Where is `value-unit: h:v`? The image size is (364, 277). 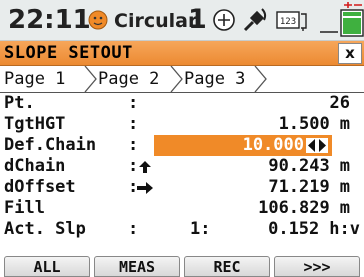 value-unit: h:v is located at coordinates (344, 229).